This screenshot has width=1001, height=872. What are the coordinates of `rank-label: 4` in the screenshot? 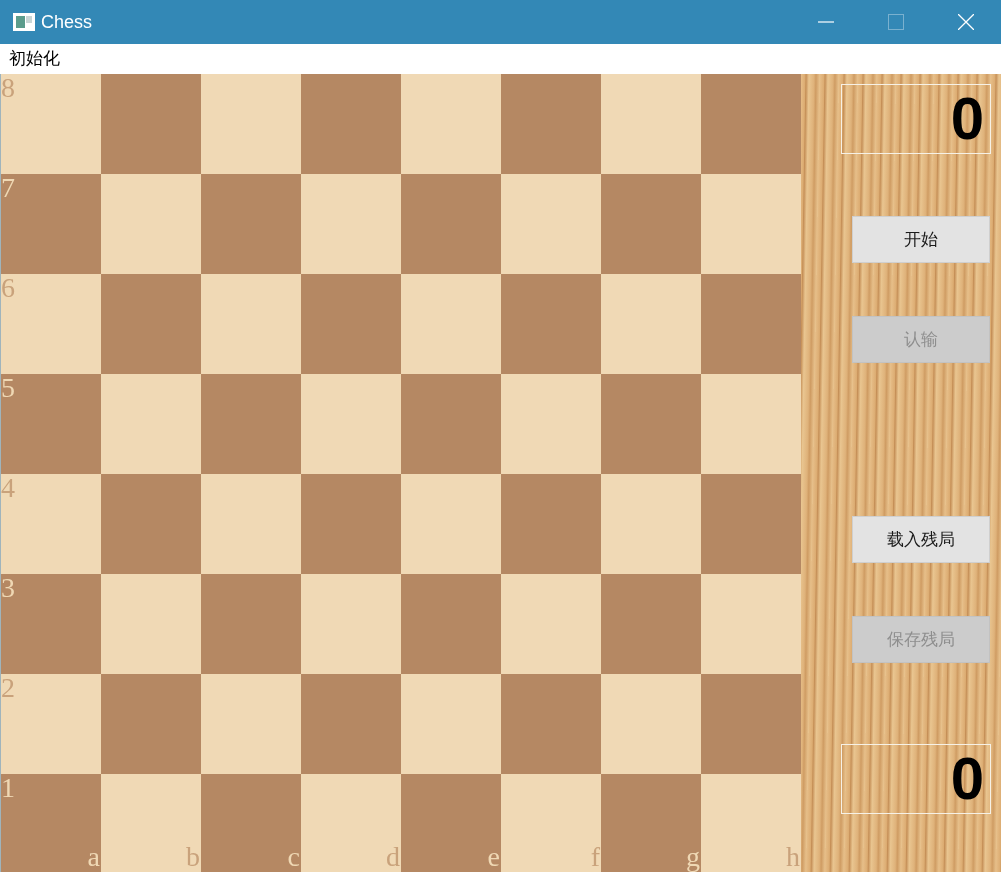 It's located at (8, 488).